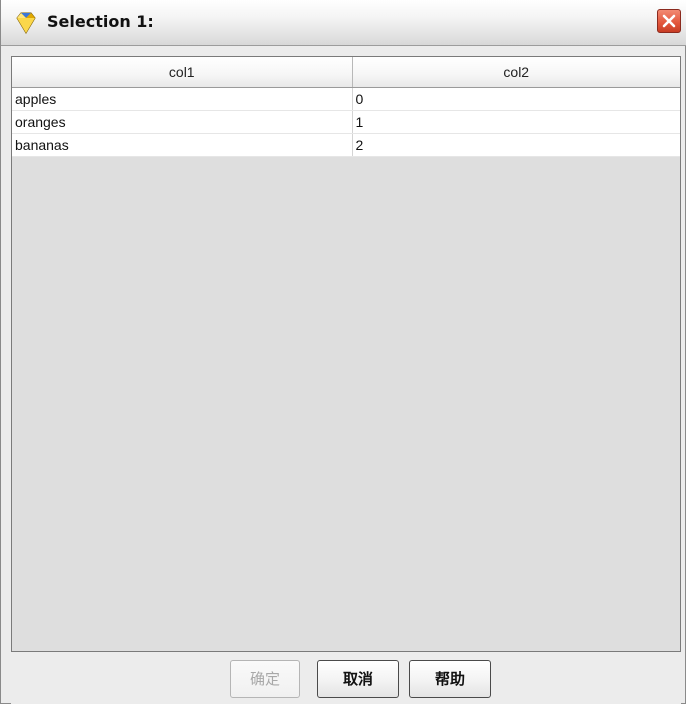  Describe the element at coordinates (358, 679) in the screenshot. I see `cancel-button: 取消` at that location.